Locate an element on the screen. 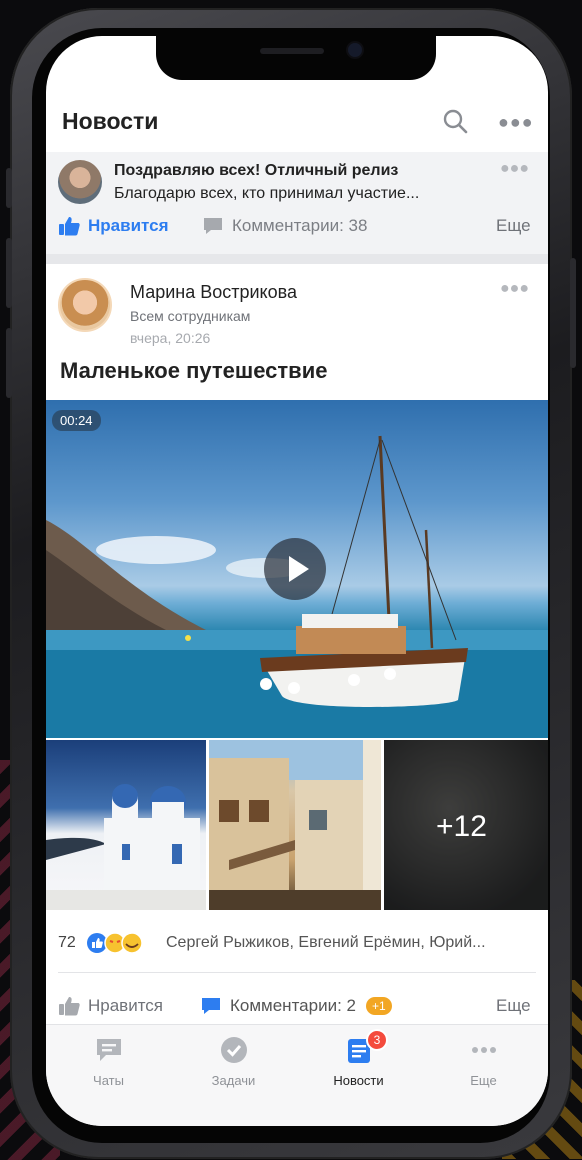 Image resolution: width=582 pixels, height=1160 pixels. post-separator is located at coordinates (297, 259).